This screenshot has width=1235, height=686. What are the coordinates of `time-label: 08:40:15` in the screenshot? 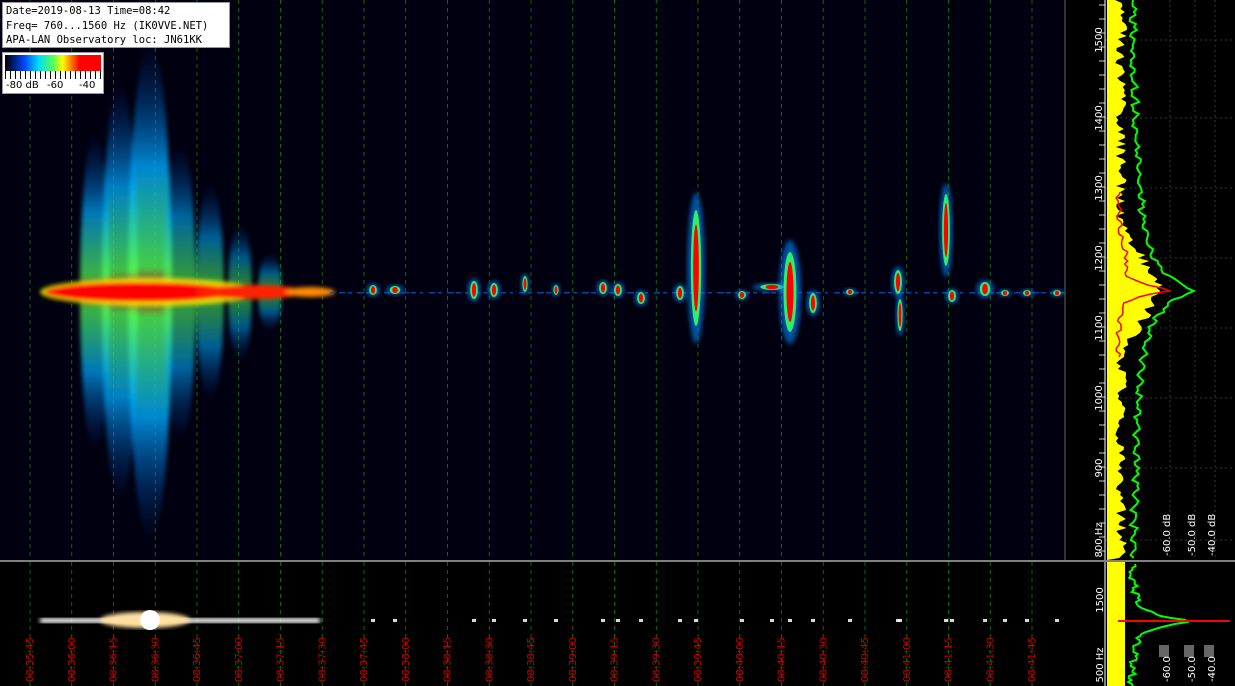 It's located at (782, 659).